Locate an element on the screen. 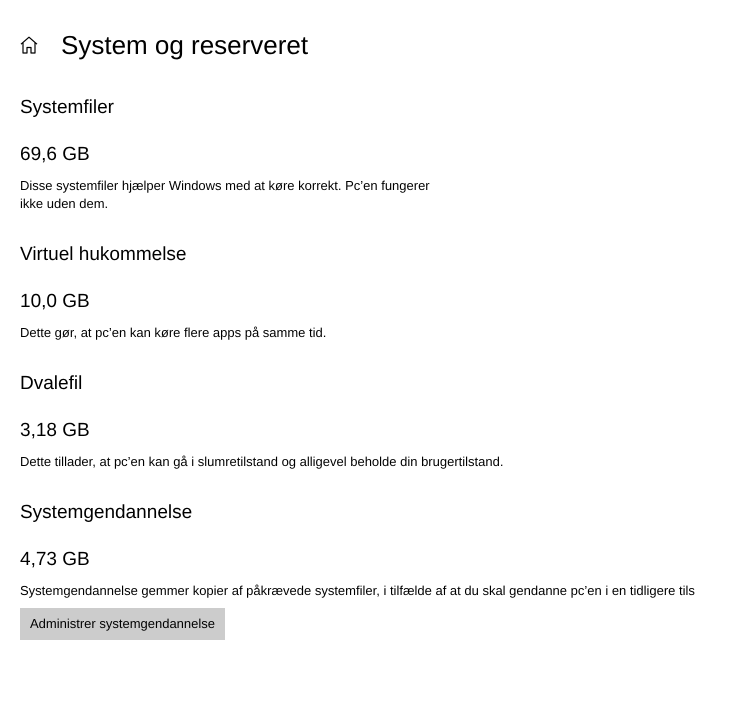 Image resolution: width=740 pixels, height=721 pixels. section-description: Systemgendannelse gemmer kopier af påkrævede systemfiler, i tilfælde af at du skal gendanne pc’en i en tidligere tils is located at coordinates (357, 591).